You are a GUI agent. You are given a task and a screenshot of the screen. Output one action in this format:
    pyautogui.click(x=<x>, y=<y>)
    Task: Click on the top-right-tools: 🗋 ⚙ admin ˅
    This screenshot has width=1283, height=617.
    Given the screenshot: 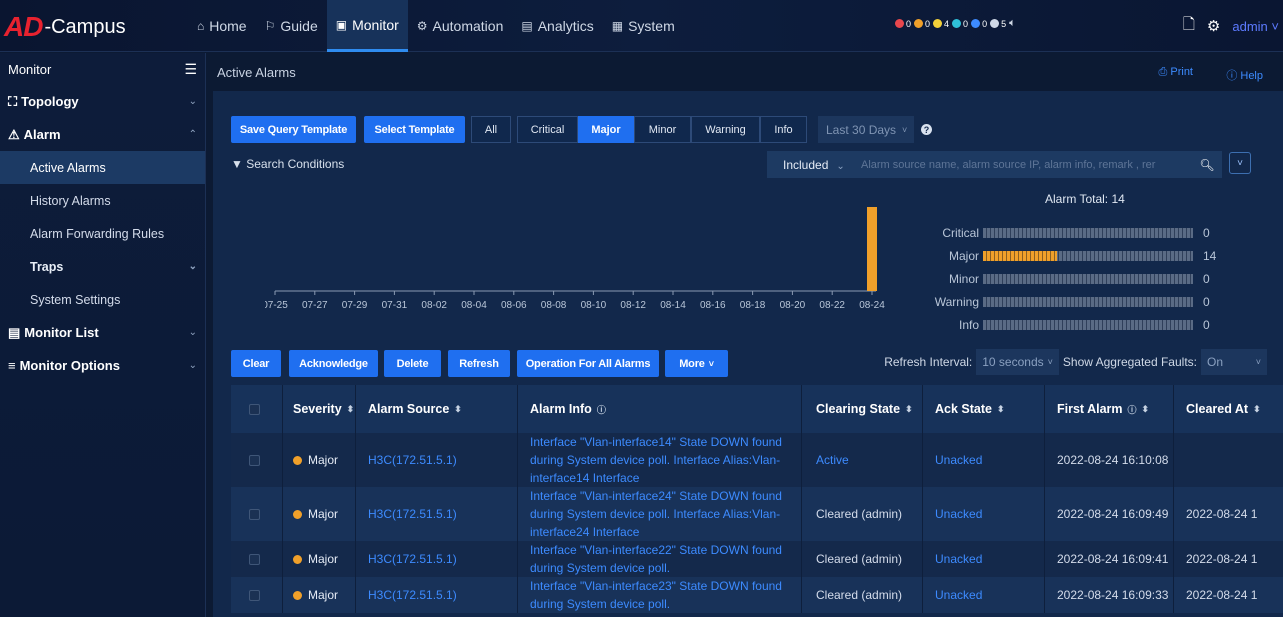 What is the action you would take?
    pyautogui.click(x=1233, y=26)
    